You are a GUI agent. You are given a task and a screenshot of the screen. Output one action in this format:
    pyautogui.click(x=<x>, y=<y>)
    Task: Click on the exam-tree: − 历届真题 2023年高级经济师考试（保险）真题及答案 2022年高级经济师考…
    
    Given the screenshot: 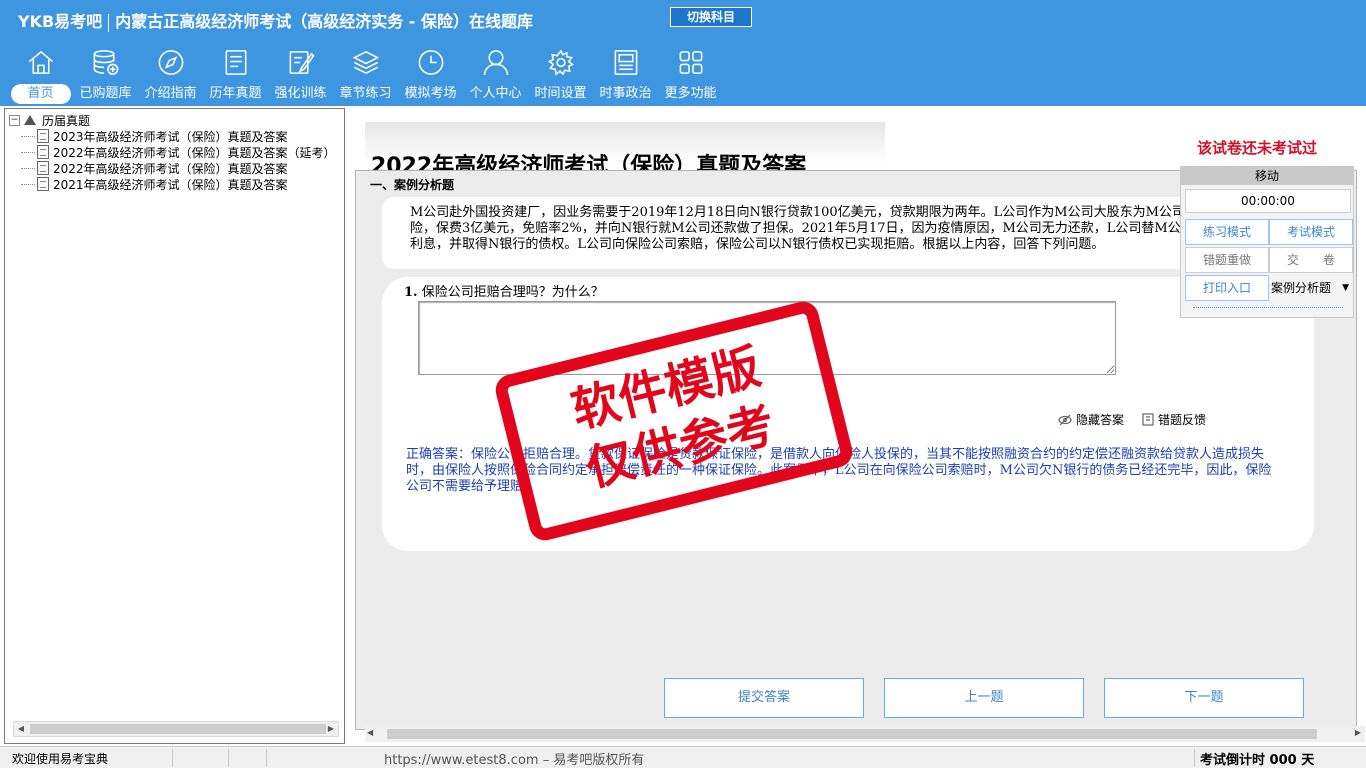 What is the action you would take?
    pyautogui.click(x=174, y=150)
    